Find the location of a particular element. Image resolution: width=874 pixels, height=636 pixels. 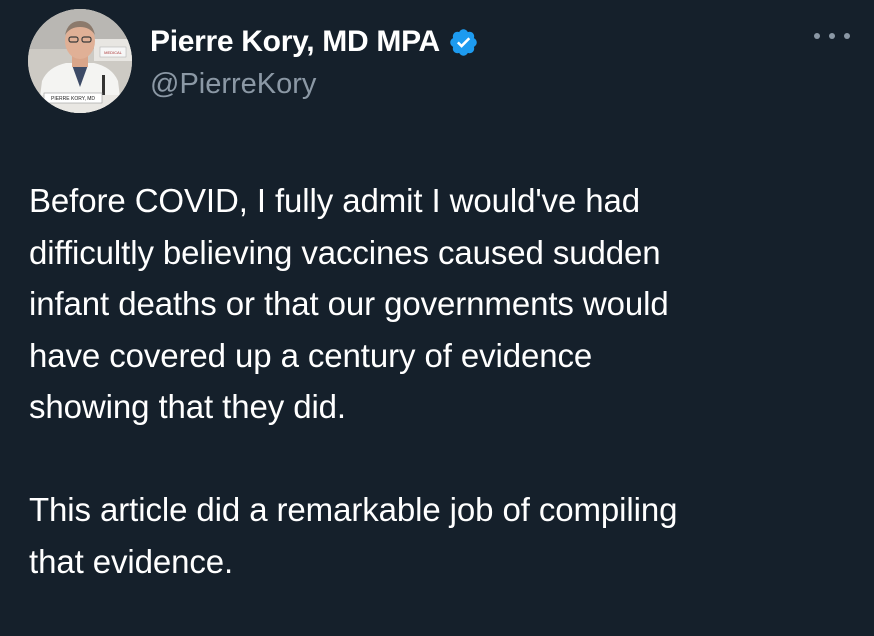

tweet-line: showing that they did. is located at coordinates (188, 406).